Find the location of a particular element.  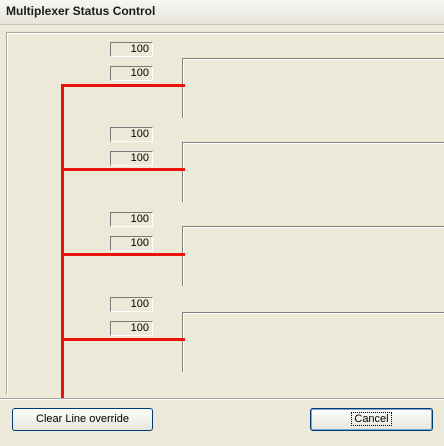

channel-3-value-bottom: 100 is located at coordinates (131, 243).